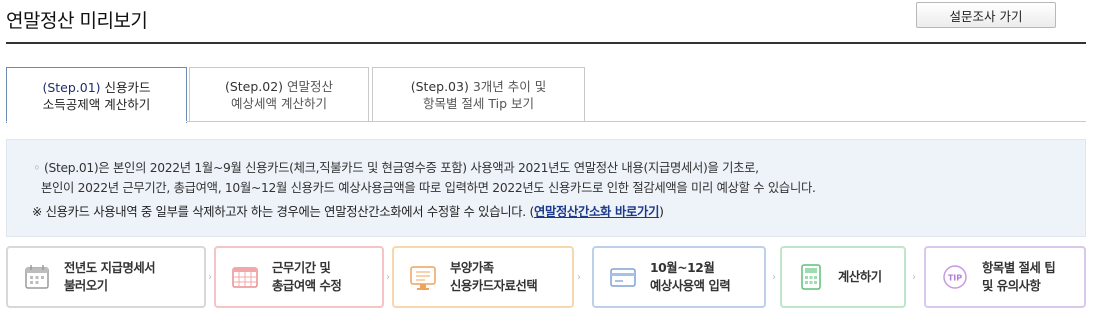  I want to click on calendar-grid-icon, so click(245, 277).